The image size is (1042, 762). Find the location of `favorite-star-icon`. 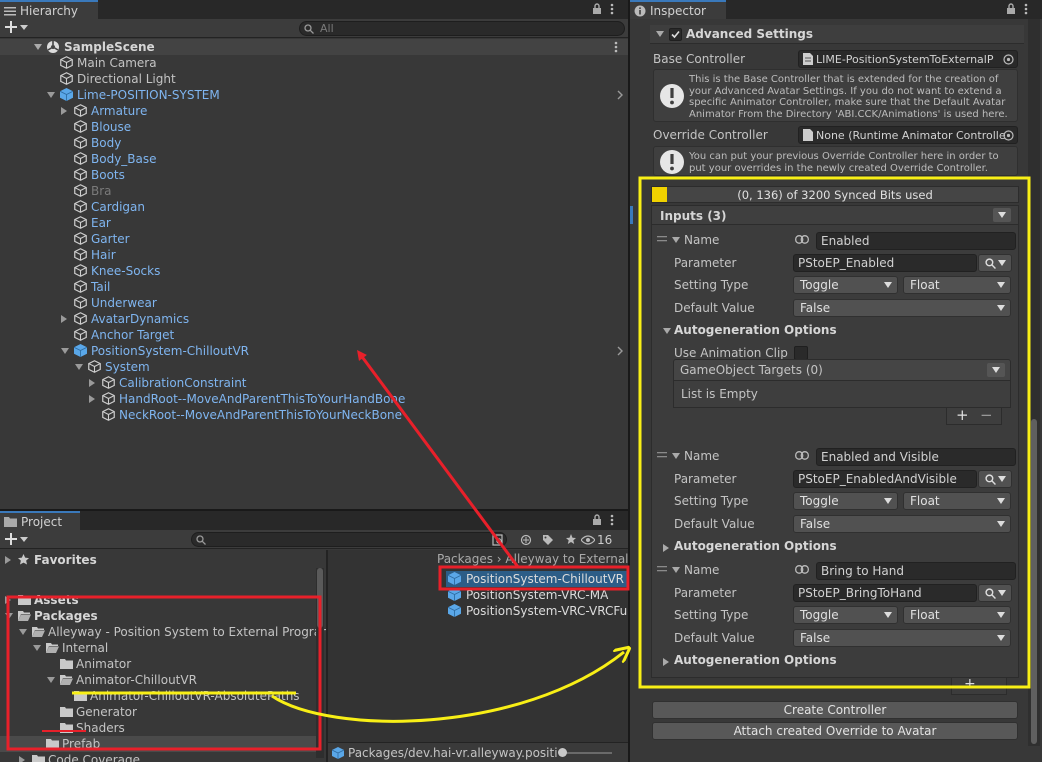

favorite-star-icon is located at coordinates (571, 540).